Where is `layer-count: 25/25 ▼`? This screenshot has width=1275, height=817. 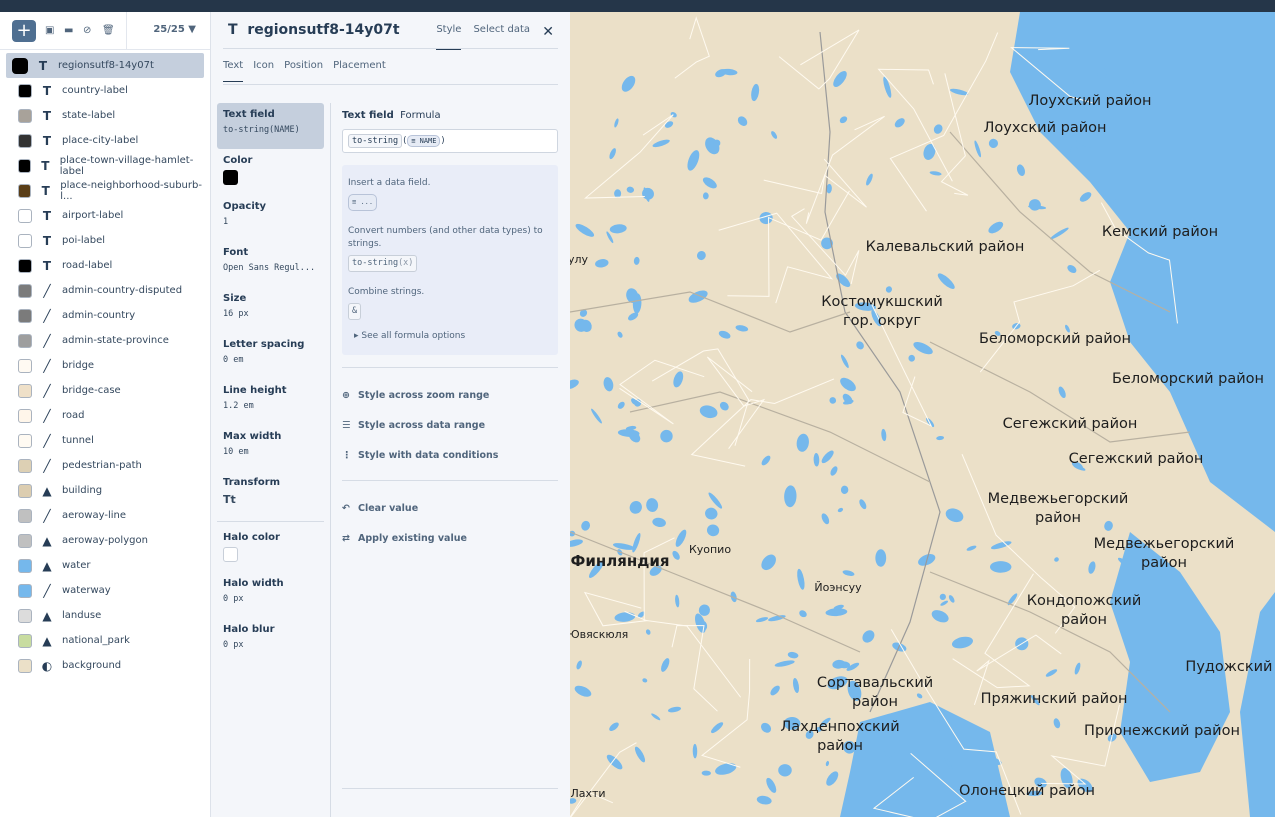
layer-count: 25/25 ▼ is located at coordinates (174, 29).